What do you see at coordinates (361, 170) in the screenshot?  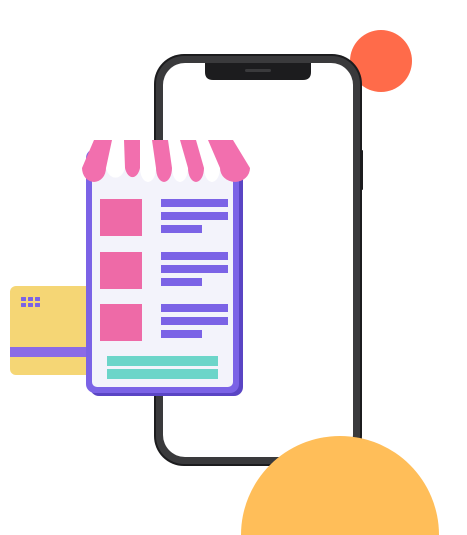 I see `phone-side-button` at bounding box center [361, 170].